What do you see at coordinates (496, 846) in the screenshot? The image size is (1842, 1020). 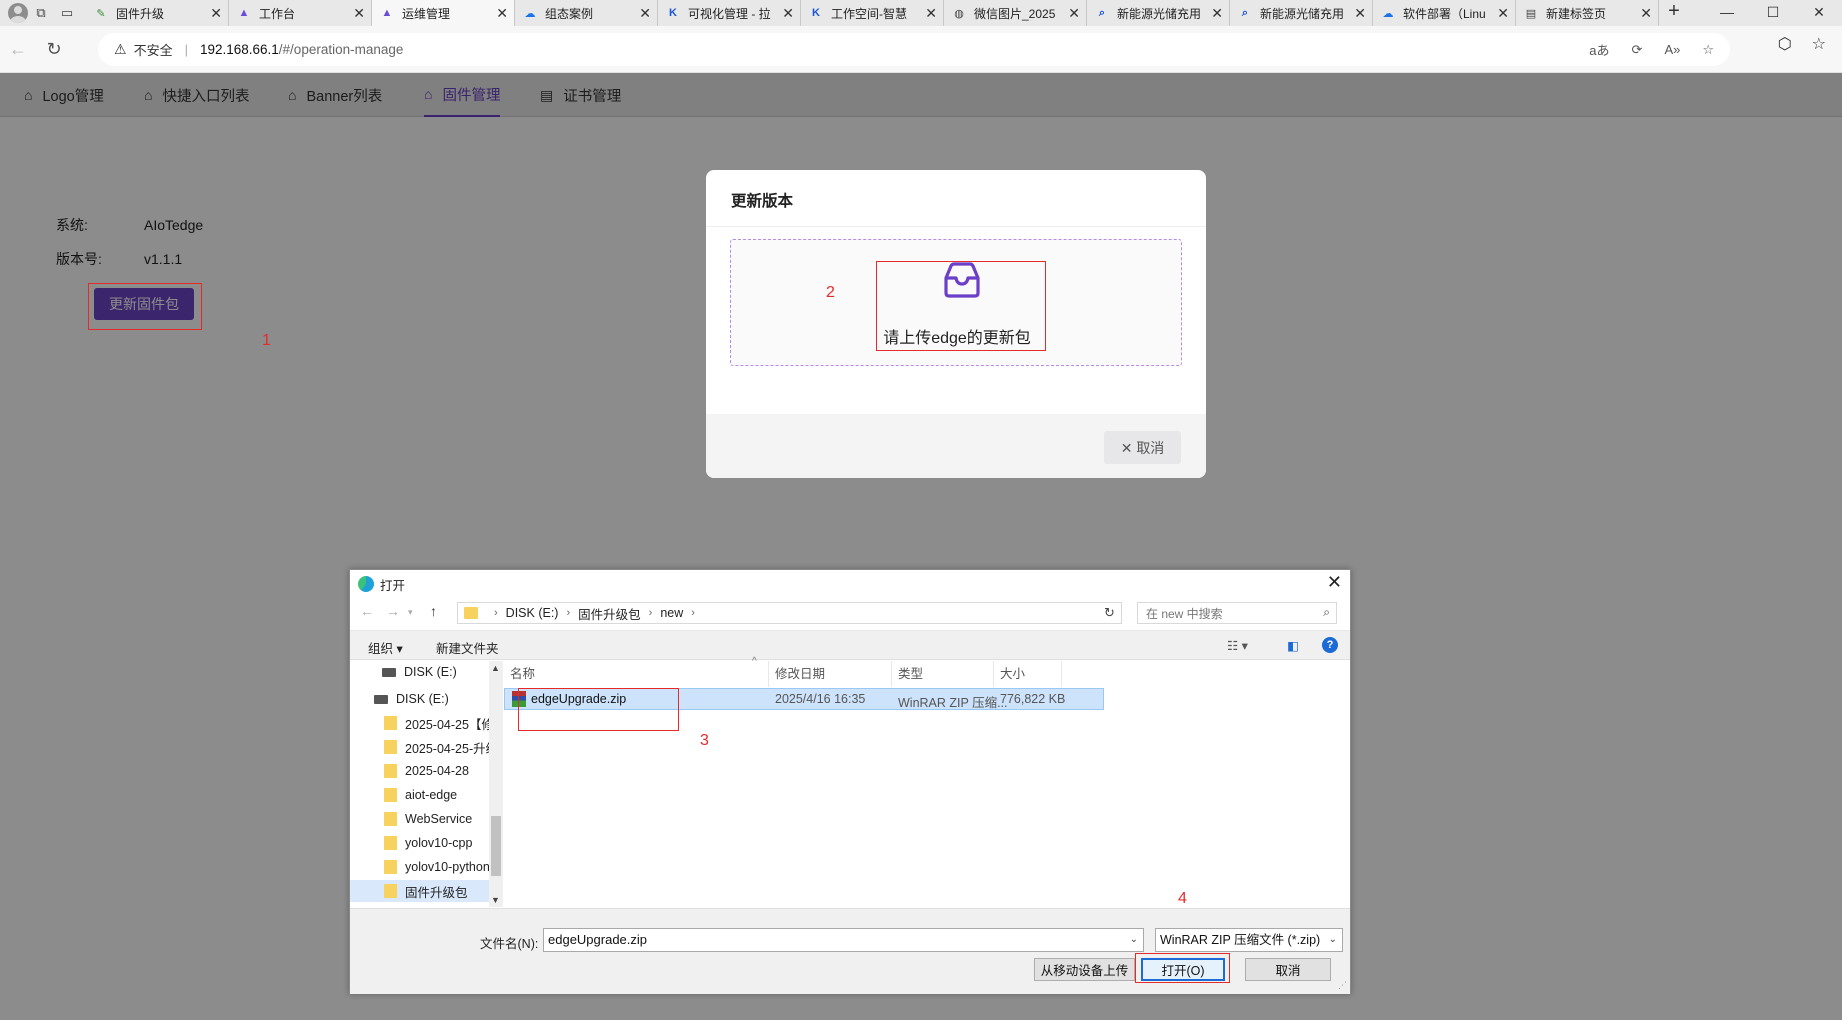 I see `scroll-thumb` at bounding box center [496, 846].